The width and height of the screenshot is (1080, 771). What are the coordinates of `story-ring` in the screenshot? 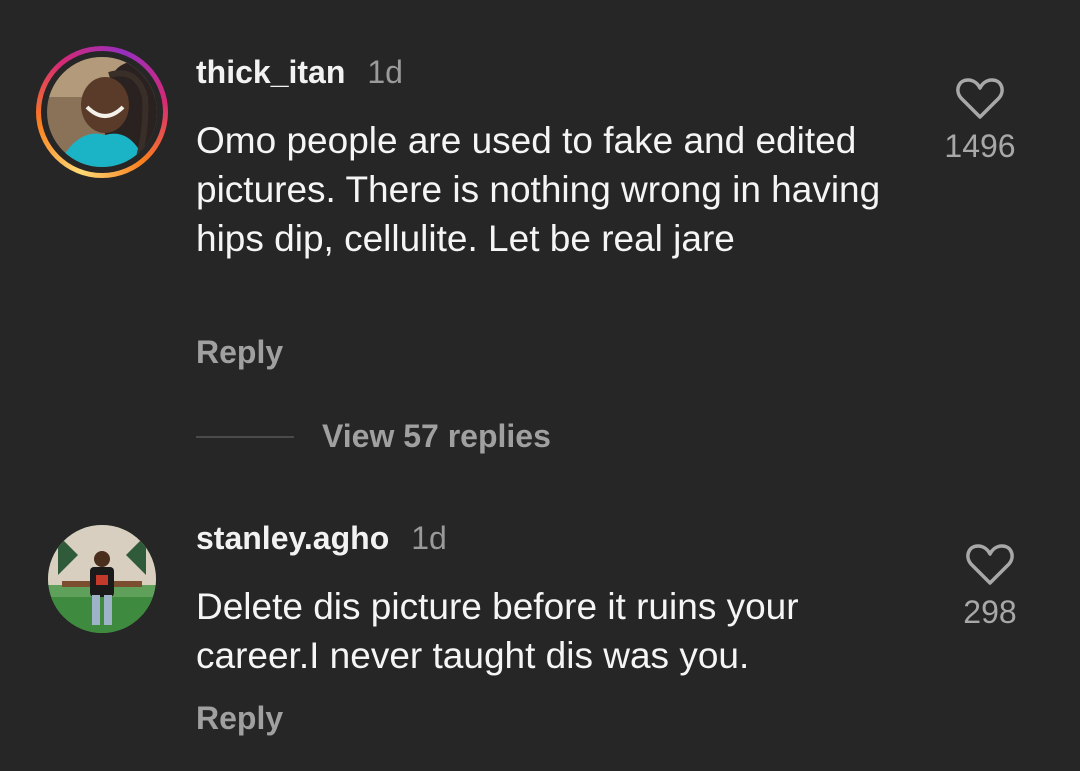 It's located at (102, 112).